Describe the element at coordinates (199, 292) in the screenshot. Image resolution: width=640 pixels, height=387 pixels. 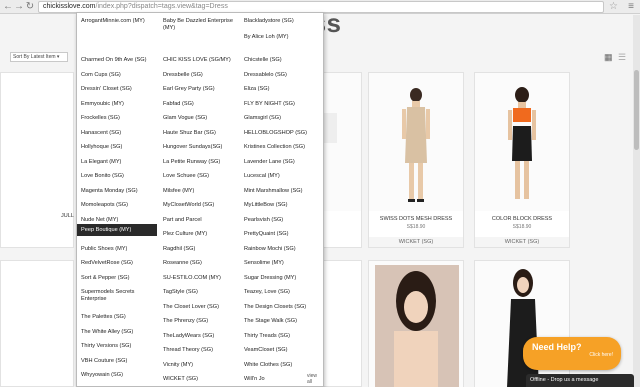
I see `brand-menu-item: TagStyle (SG)` at that location.